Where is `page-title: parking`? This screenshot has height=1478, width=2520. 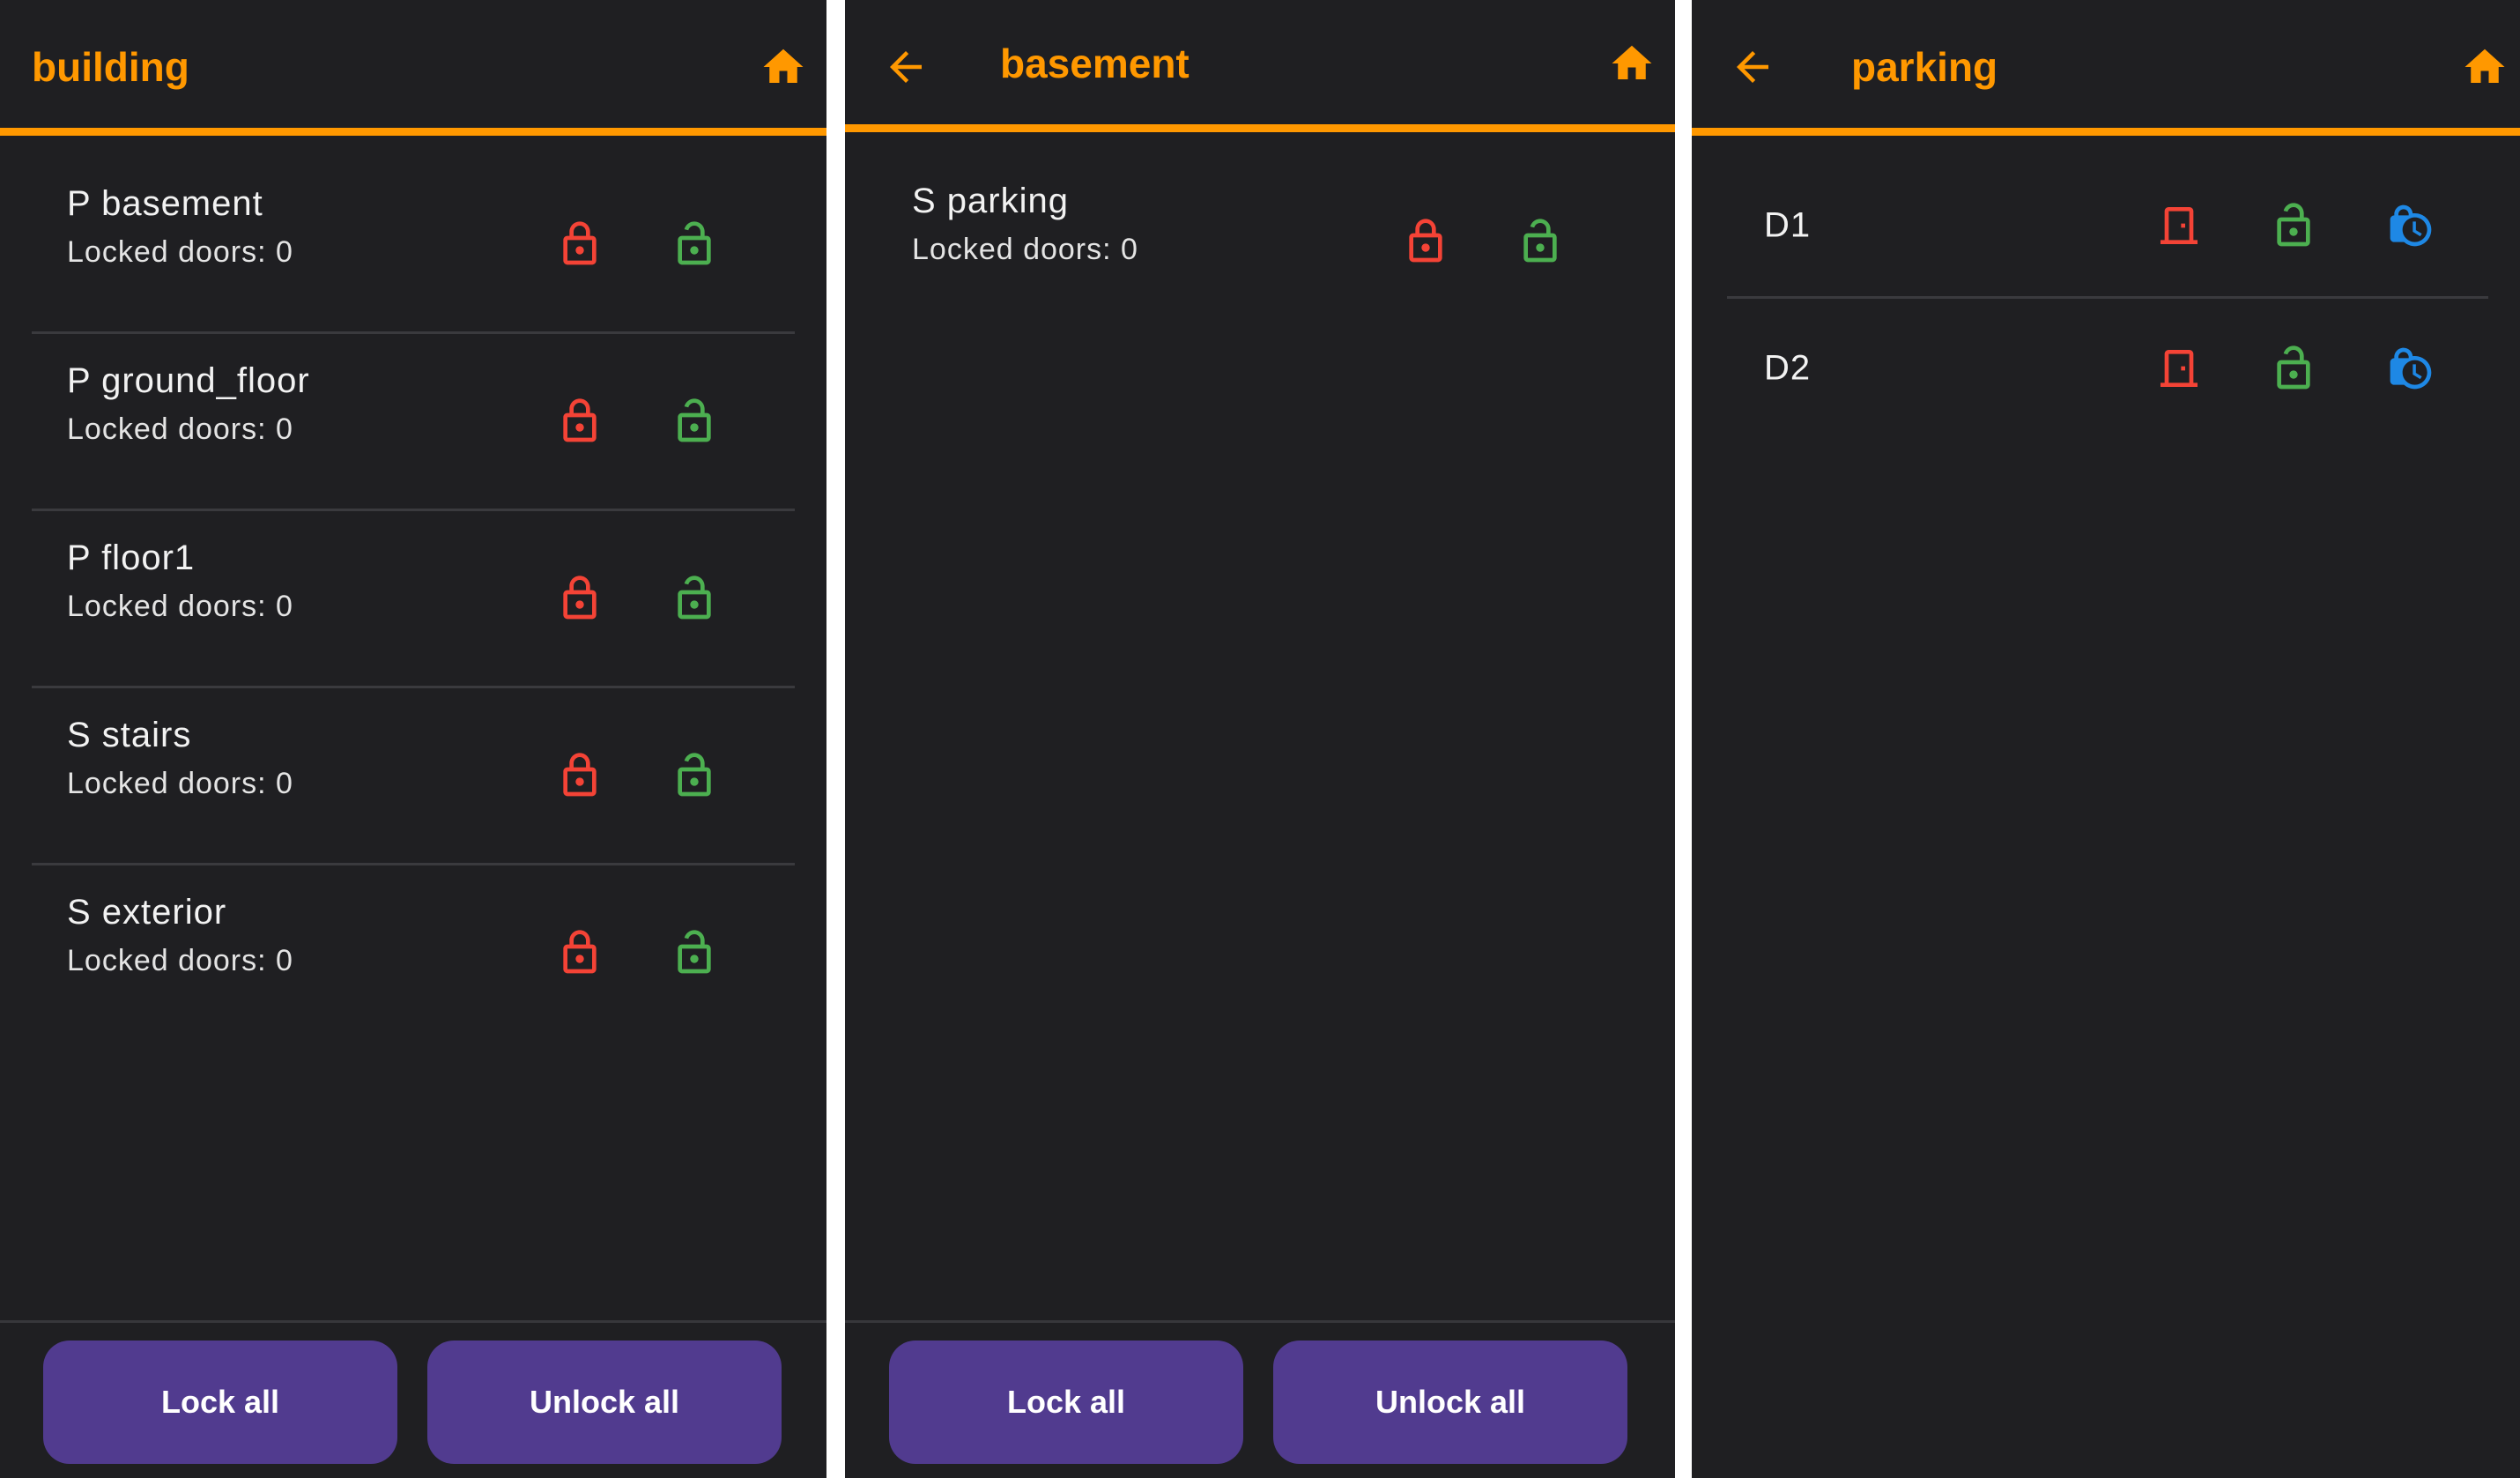
page-title: parking is located at coordinates (1924, 67).